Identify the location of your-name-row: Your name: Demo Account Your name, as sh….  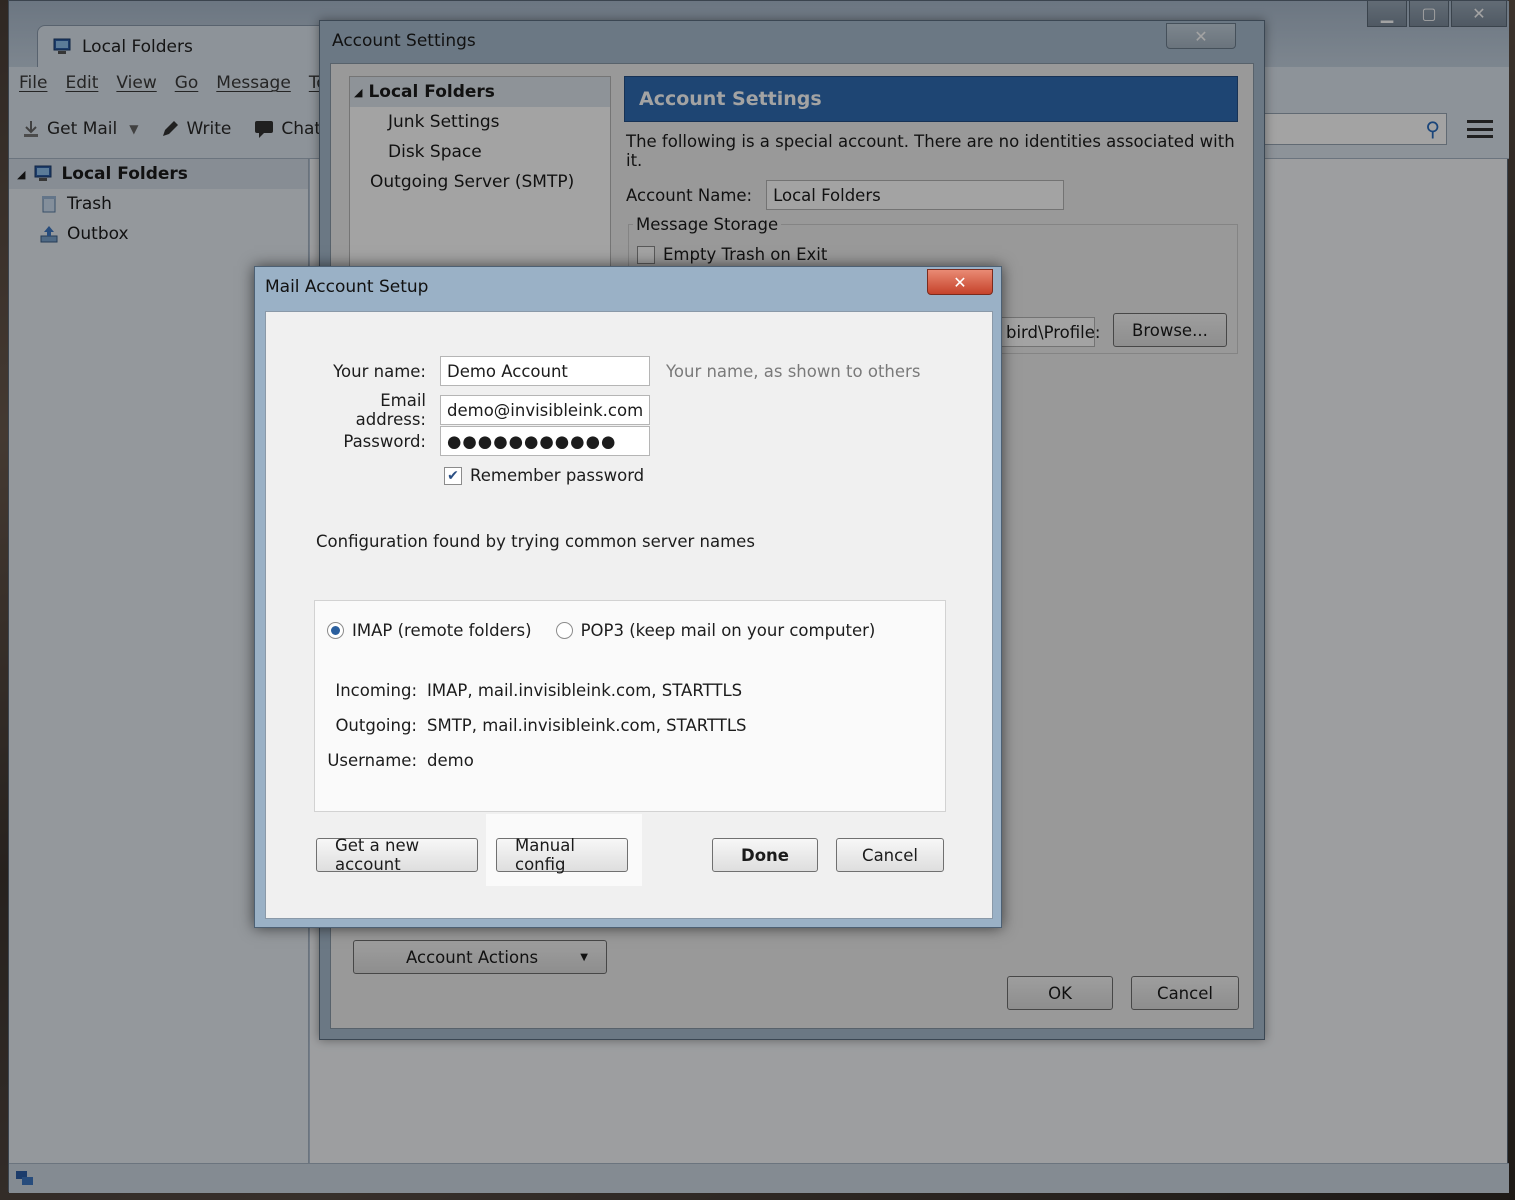
(618, 371).